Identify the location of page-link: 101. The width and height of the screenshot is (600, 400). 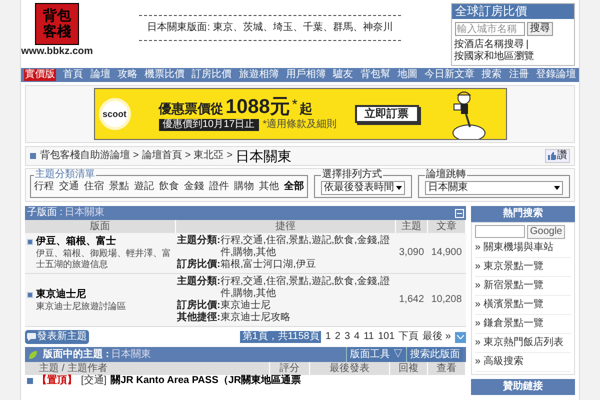
(386, 337).